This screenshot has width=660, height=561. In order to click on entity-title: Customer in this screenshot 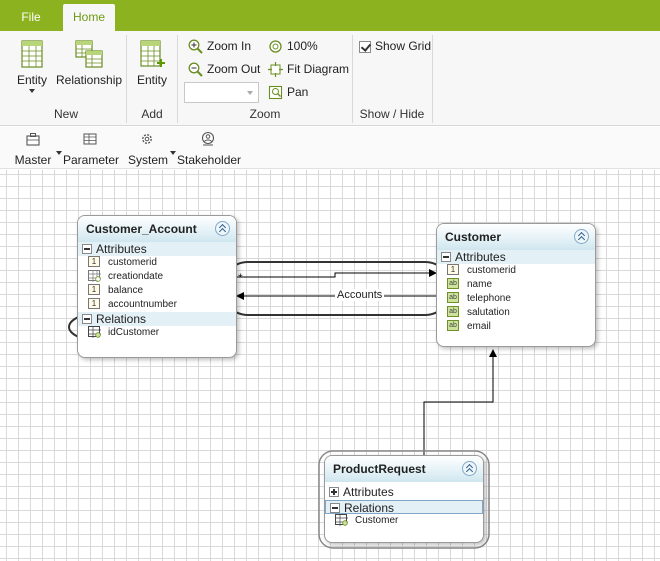, I will do `click(473, 237)`.